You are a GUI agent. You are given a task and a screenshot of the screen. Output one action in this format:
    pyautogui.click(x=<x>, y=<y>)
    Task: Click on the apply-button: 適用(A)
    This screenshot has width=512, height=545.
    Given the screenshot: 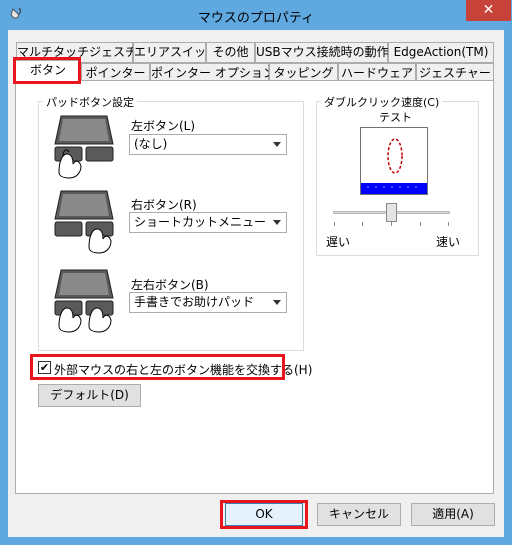 What is the action you would take?
    pyautogui.click(x=453, y=514)
    